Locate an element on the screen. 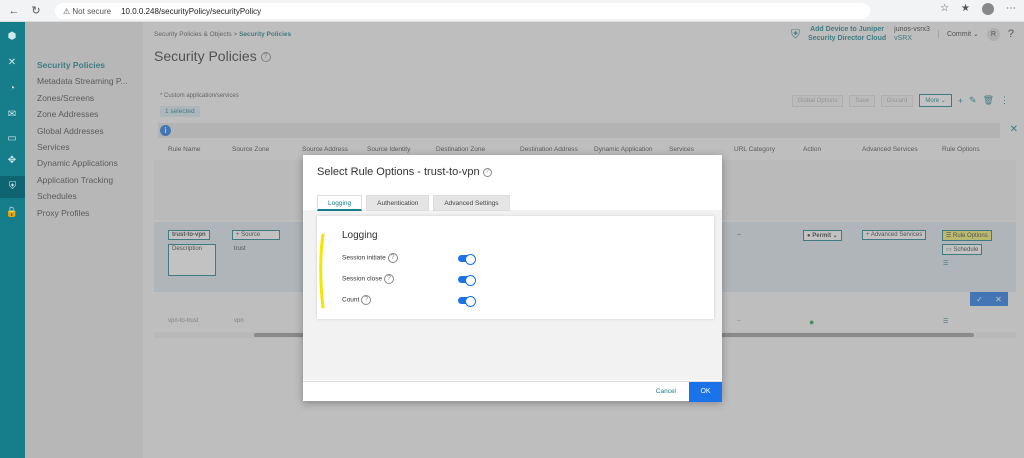  session-close-text: Session close is located at coordinates (362, 279).